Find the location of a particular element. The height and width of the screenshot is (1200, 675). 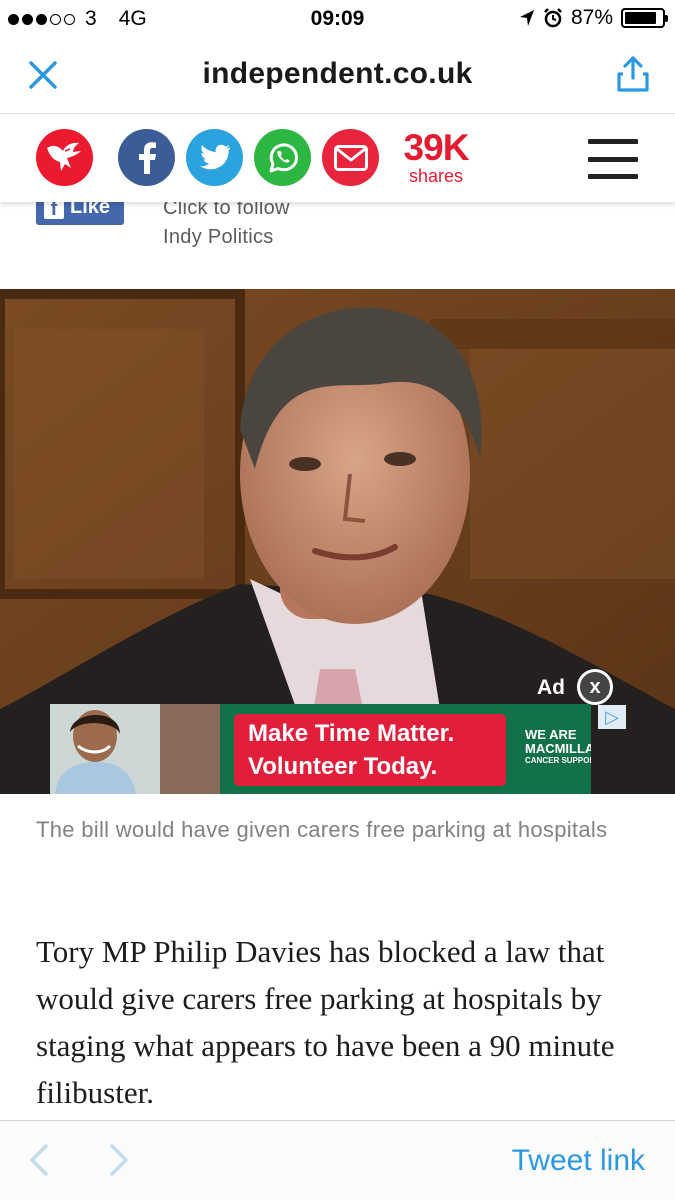

share-bar: 39K shares is located at coordinates (337, 158).